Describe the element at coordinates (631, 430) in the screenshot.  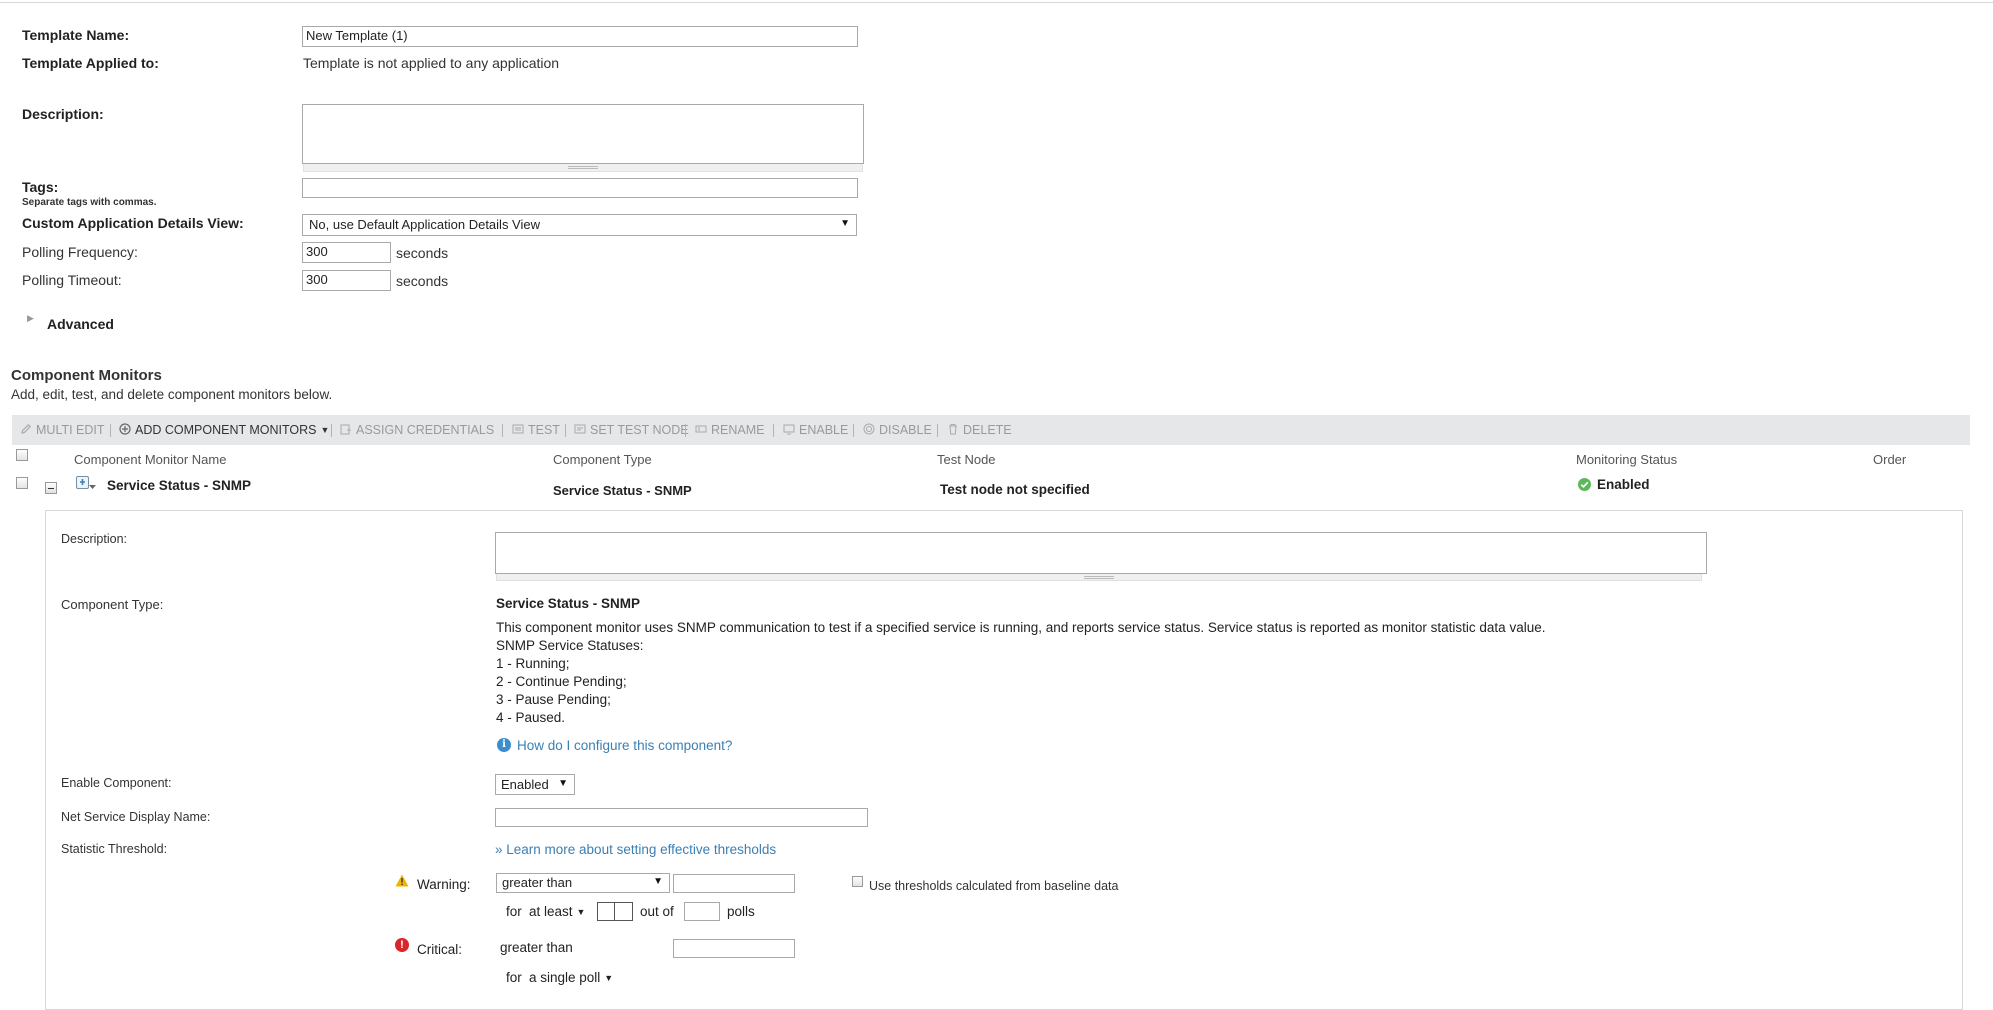
I see `set-test-node-button: SET TEST NODE` at that location.